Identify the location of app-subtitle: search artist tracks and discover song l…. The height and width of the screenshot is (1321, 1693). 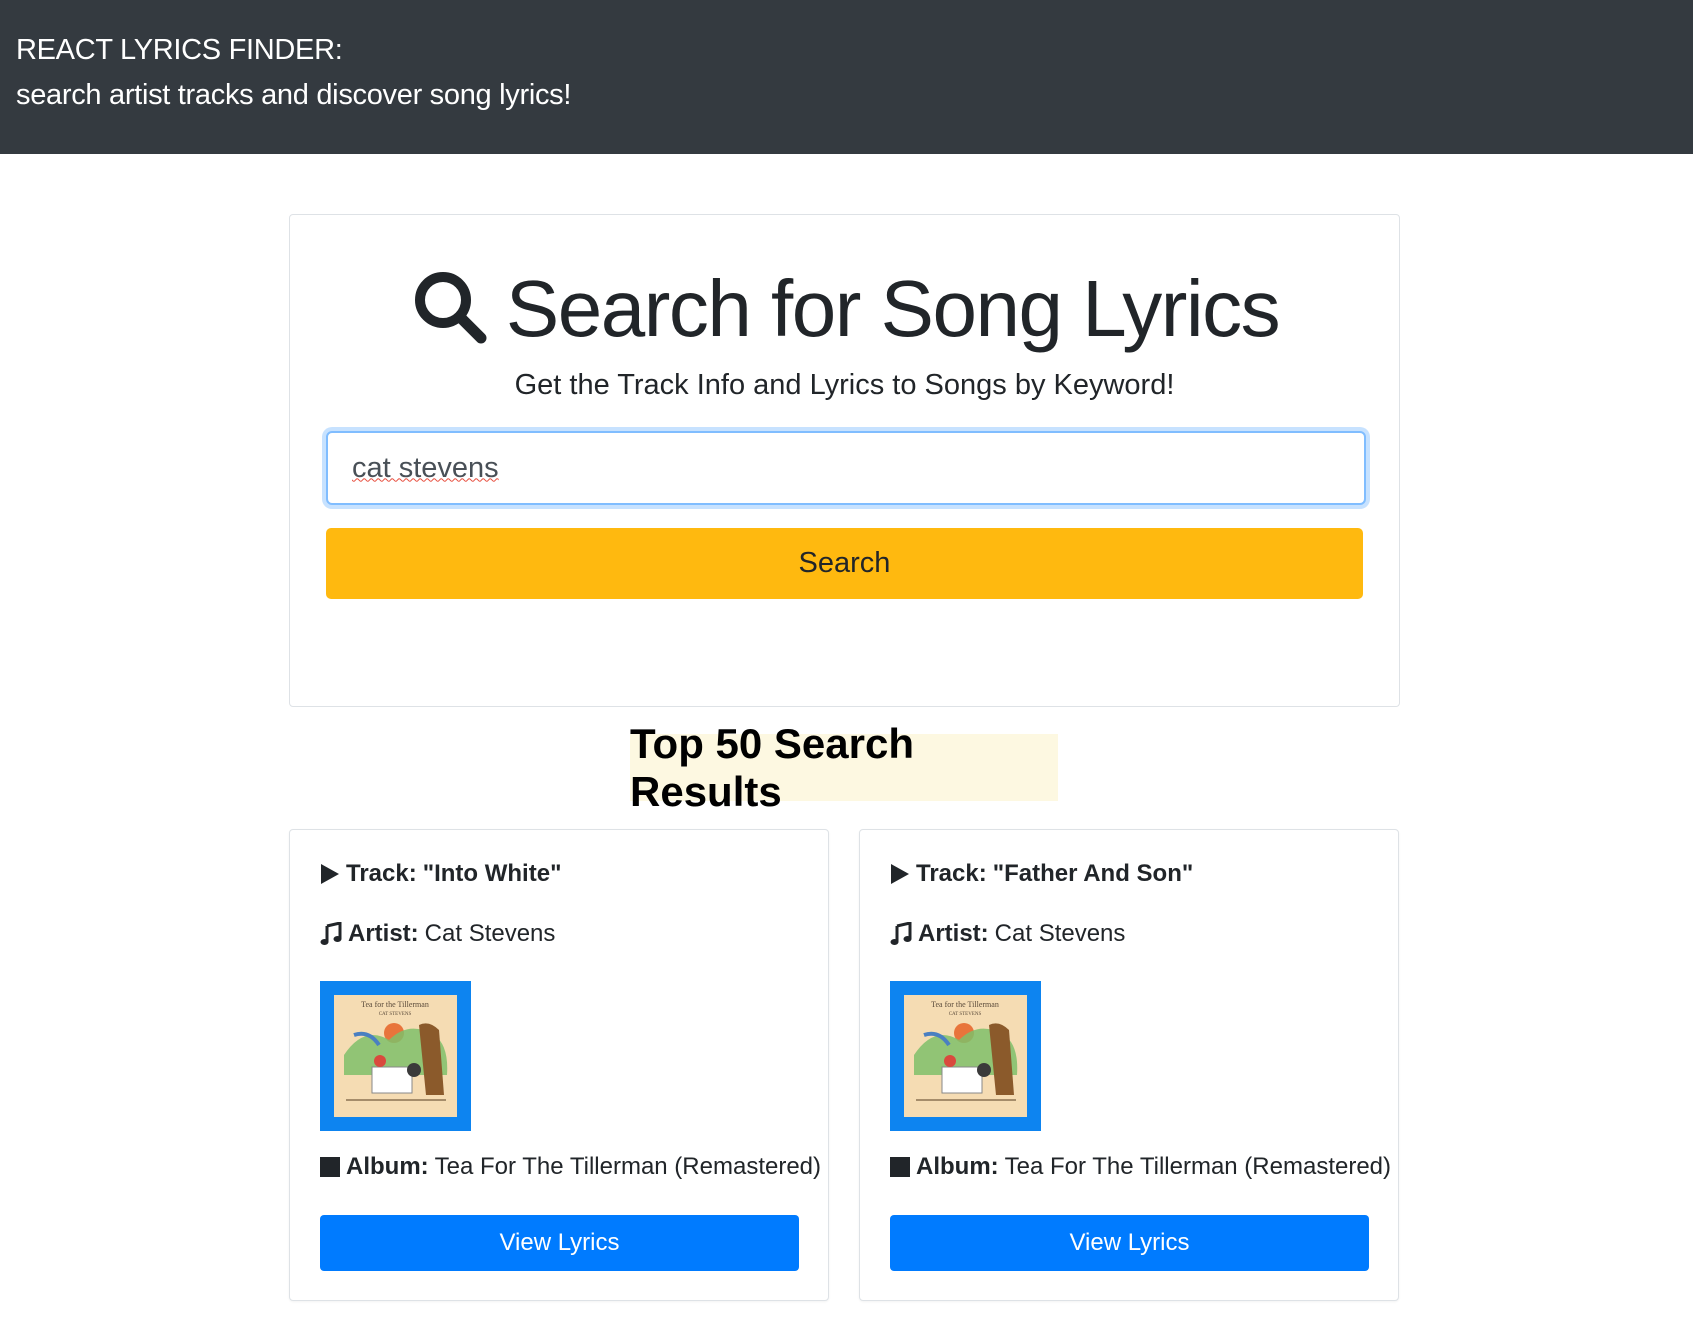
(294, 95).